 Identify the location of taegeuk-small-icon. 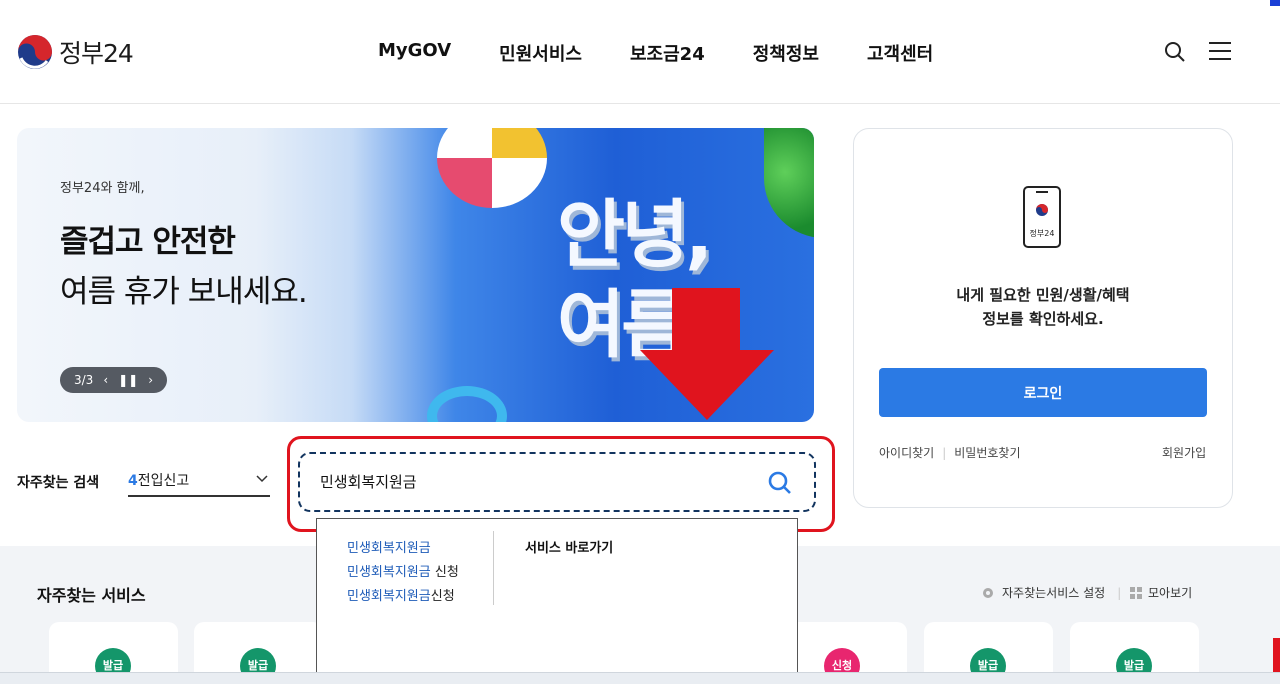
(1042, 210).